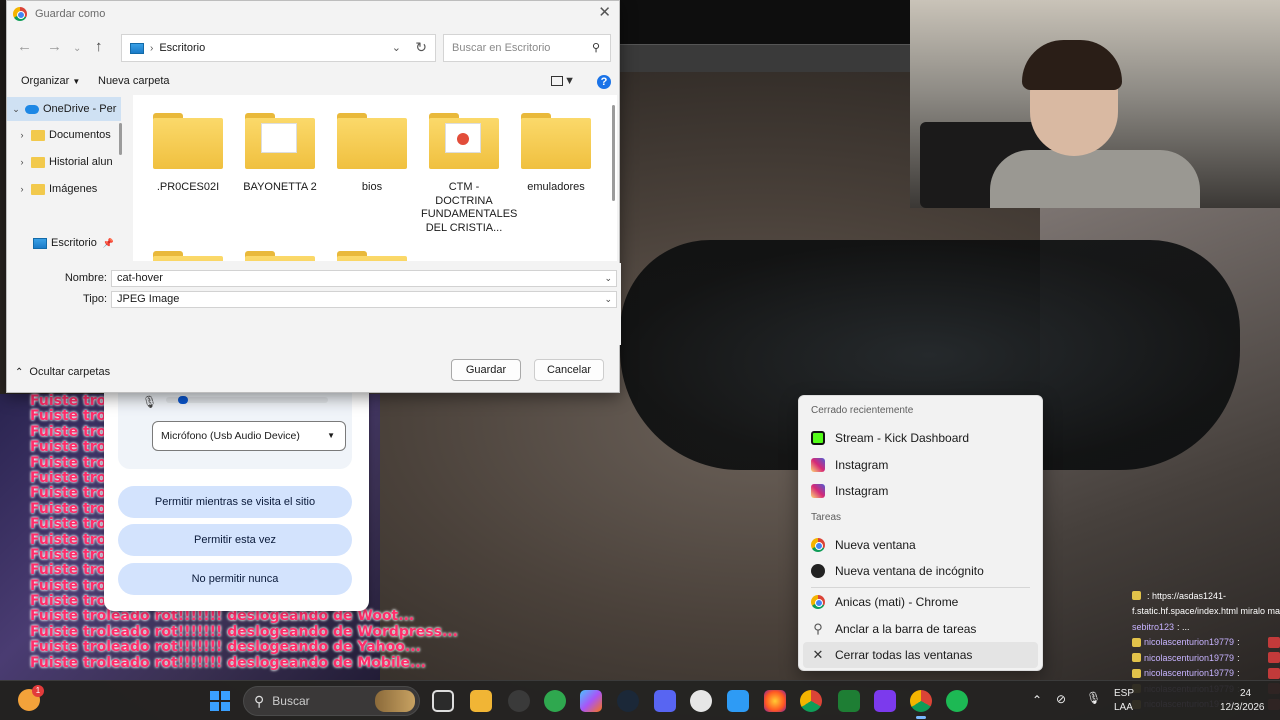  What do you see at coordinates (74, 243) in the screenshot?
I see `nav-item-label: Escritorio` at bounding box center [74, 243].